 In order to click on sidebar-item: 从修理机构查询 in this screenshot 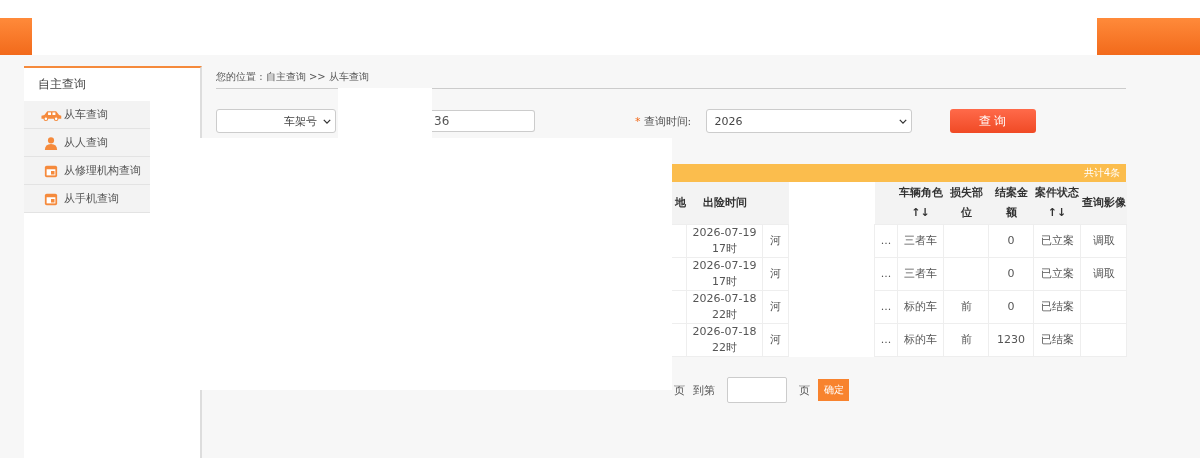, I will do `click(87, 171)`.